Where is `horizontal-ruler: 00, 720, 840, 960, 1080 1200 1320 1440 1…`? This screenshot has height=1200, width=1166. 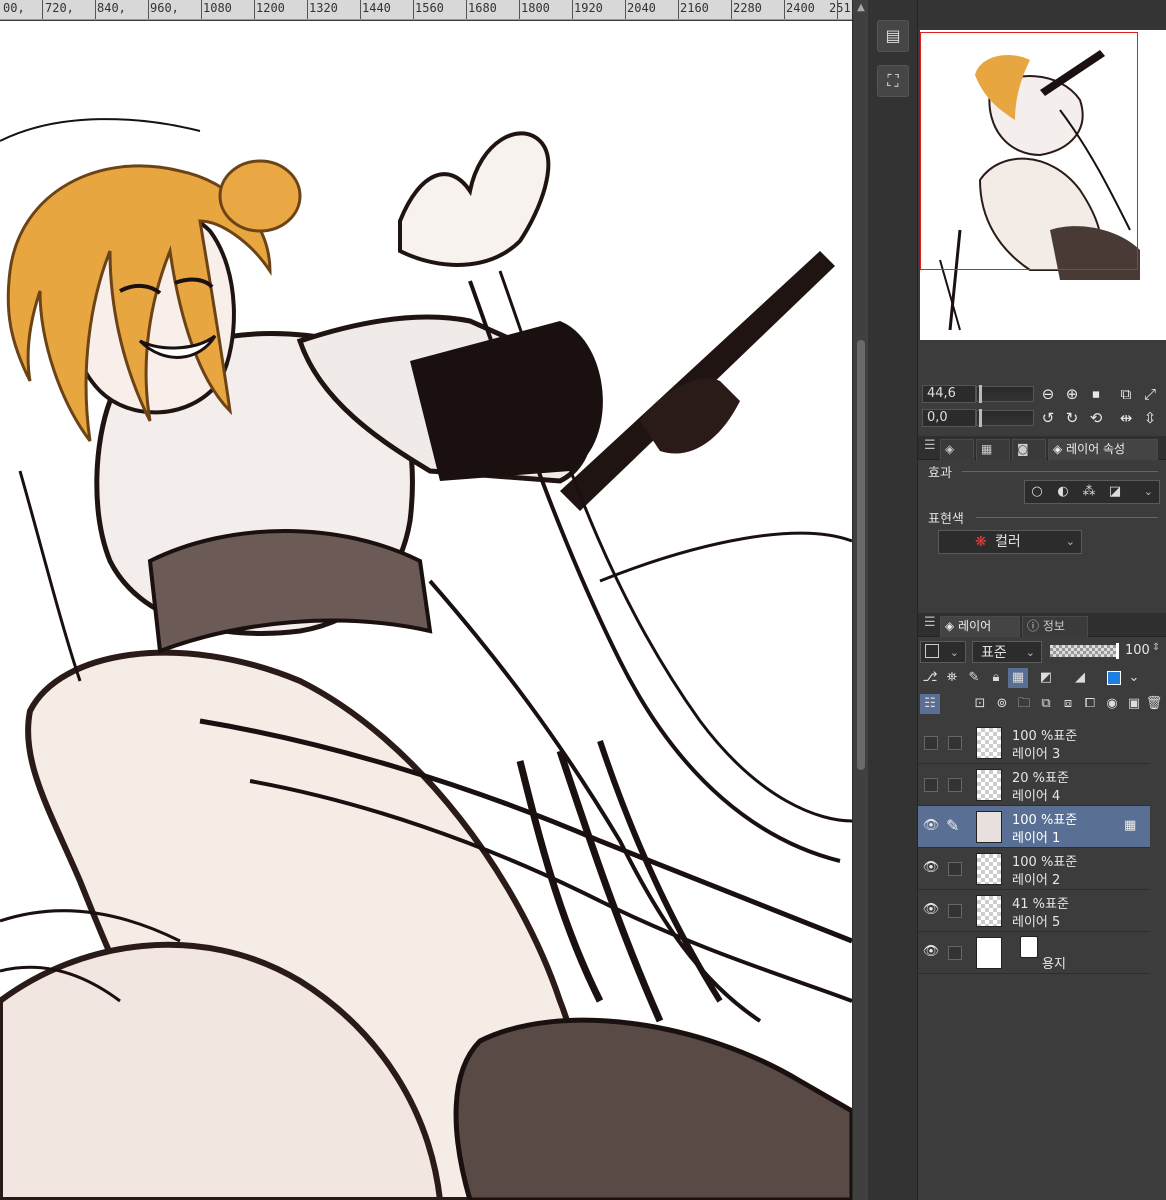
horizontal-ruler: 00, 720, 840, 960, 1080 1200 1320 1440 1… is located at coordinates (426, 10).